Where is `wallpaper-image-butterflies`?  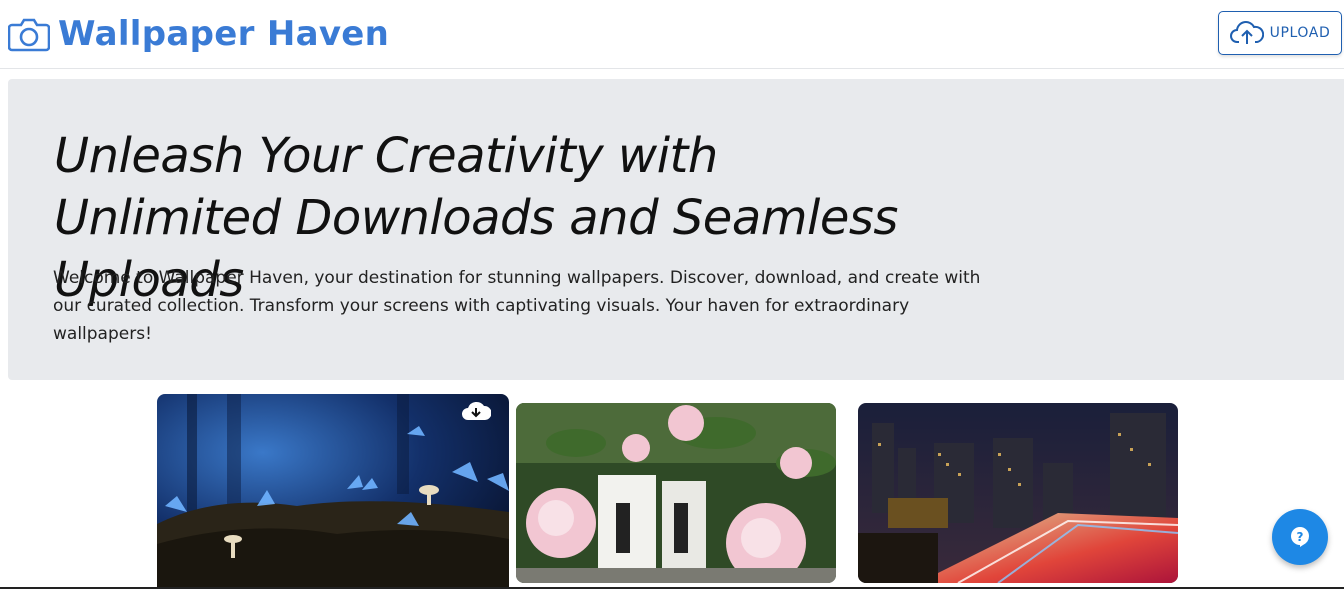
wallpaper-image-butterflies is located at coordinates (333, 491).